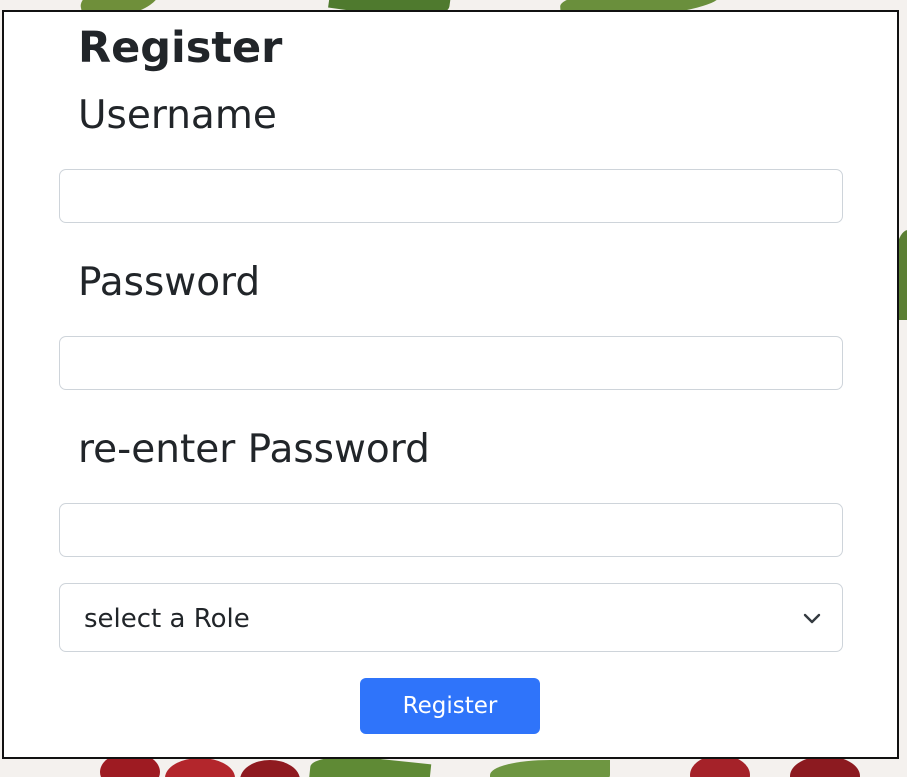 The width and height of the screenshot is (907, 777). I want to click on reenter-password-label: re-enter Password, so click(254, 449).